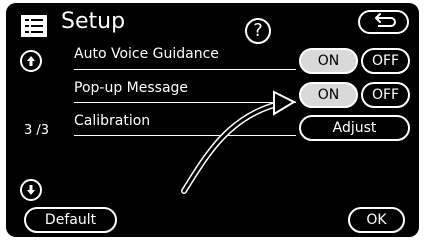  What do you see at coordinates (385, 61) in the screenshot?
I see `auto-voice-off-button: OFF` at bounding box center [385, 61].